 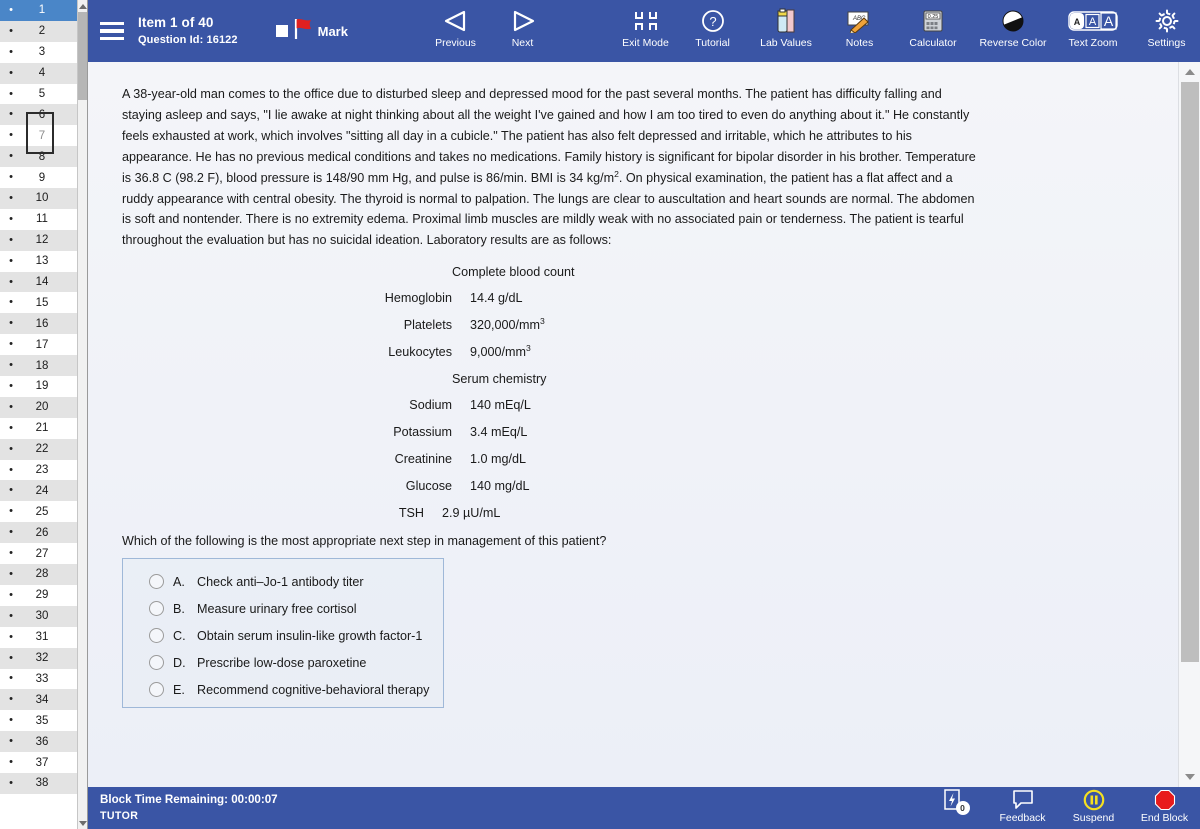 I want to click on notes-button: ABC Notes, so click(x=859, y=27).